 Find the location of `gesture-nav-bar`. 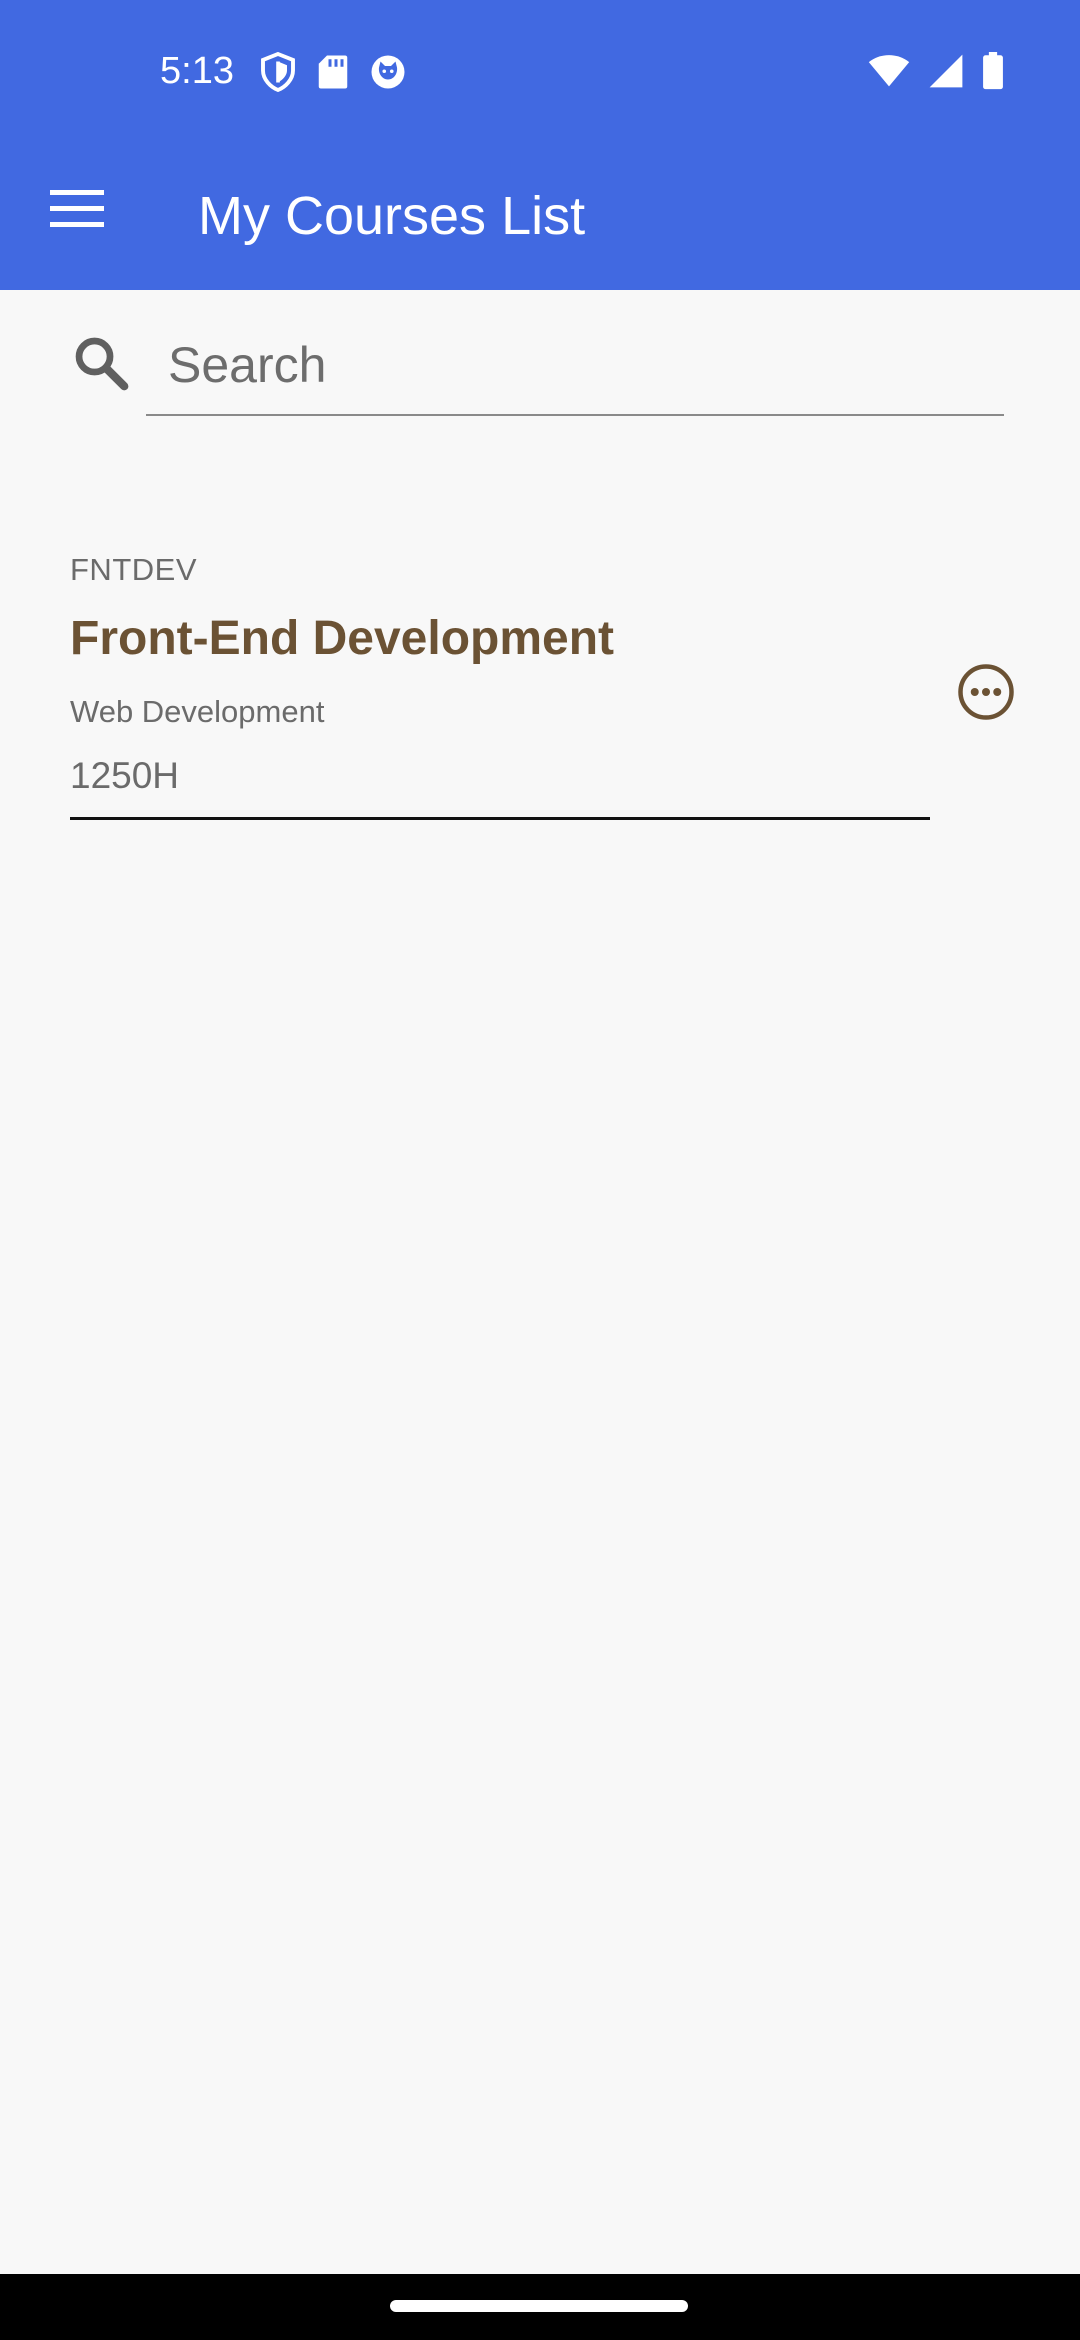

gesture-nav-bar is located at coordinates (540, 2307).